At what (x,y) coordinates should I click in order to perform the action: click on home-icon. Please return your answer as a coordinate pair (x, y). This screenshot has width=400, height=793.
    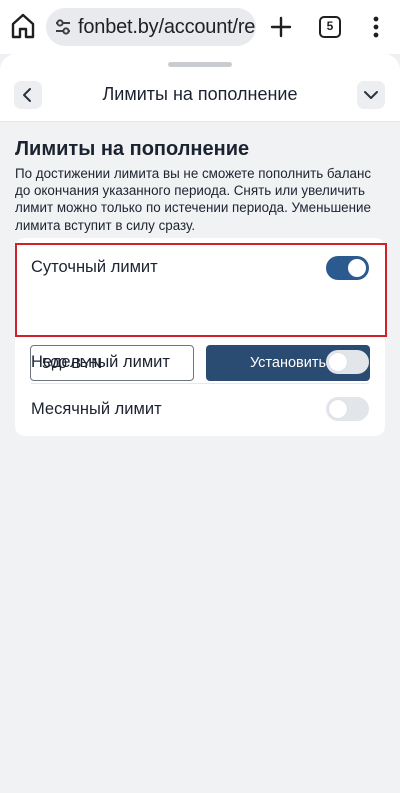
    Looking at the image, I should click on (23, 26).